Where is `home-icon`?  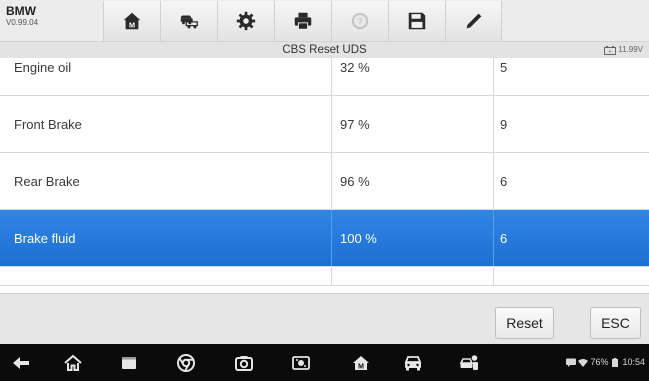 home-icon is located at coordinates (73, 362).